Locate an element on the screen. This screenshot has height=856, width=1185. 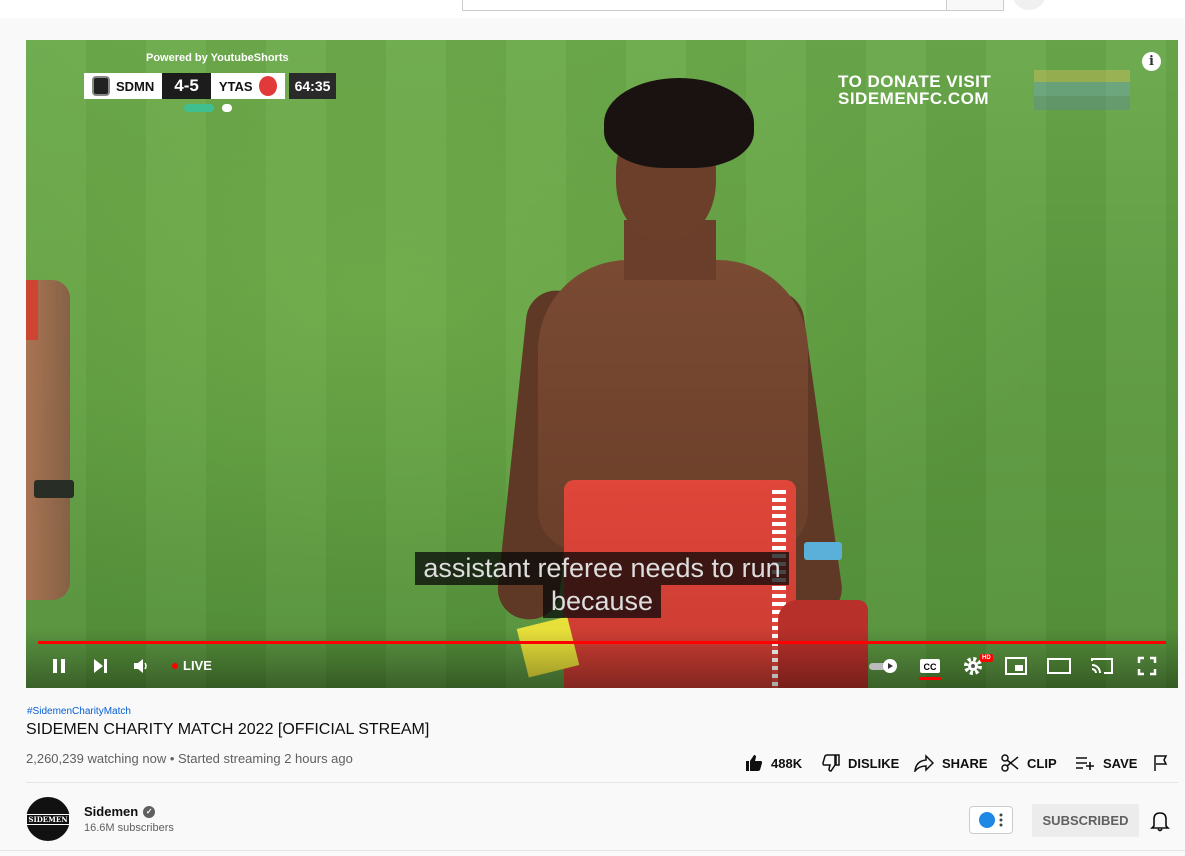
thumbs-up-icon is located at coordinates (754, 763).